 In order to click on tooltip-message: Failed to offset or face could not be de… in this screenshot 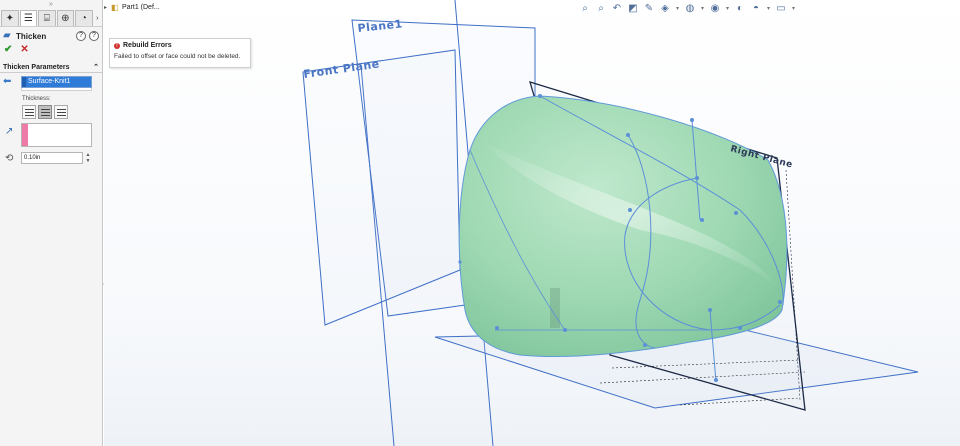, I will do `click(177, 56)`.